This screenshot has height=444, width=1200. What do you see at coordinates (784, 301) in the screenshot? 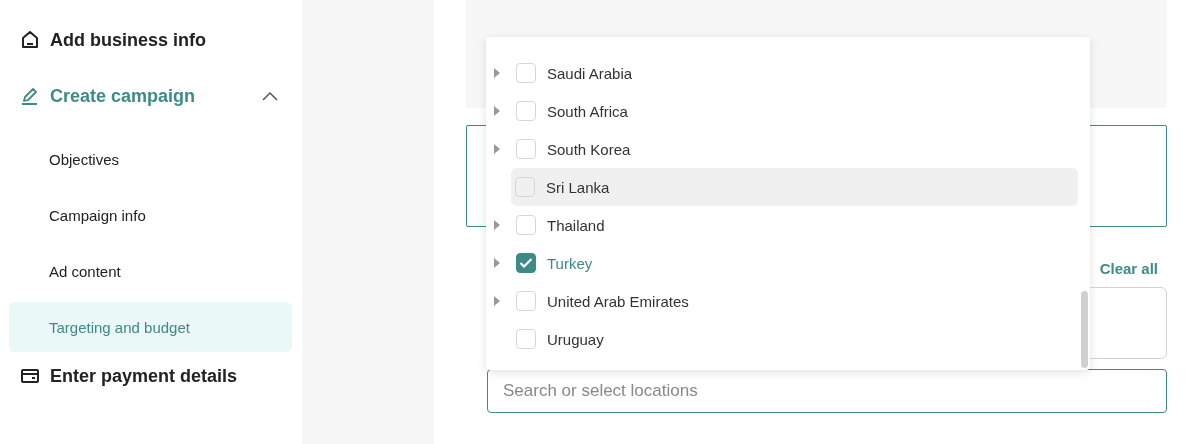
I see `location-option: United Arab Emirates` at bounding box center [784, 301].